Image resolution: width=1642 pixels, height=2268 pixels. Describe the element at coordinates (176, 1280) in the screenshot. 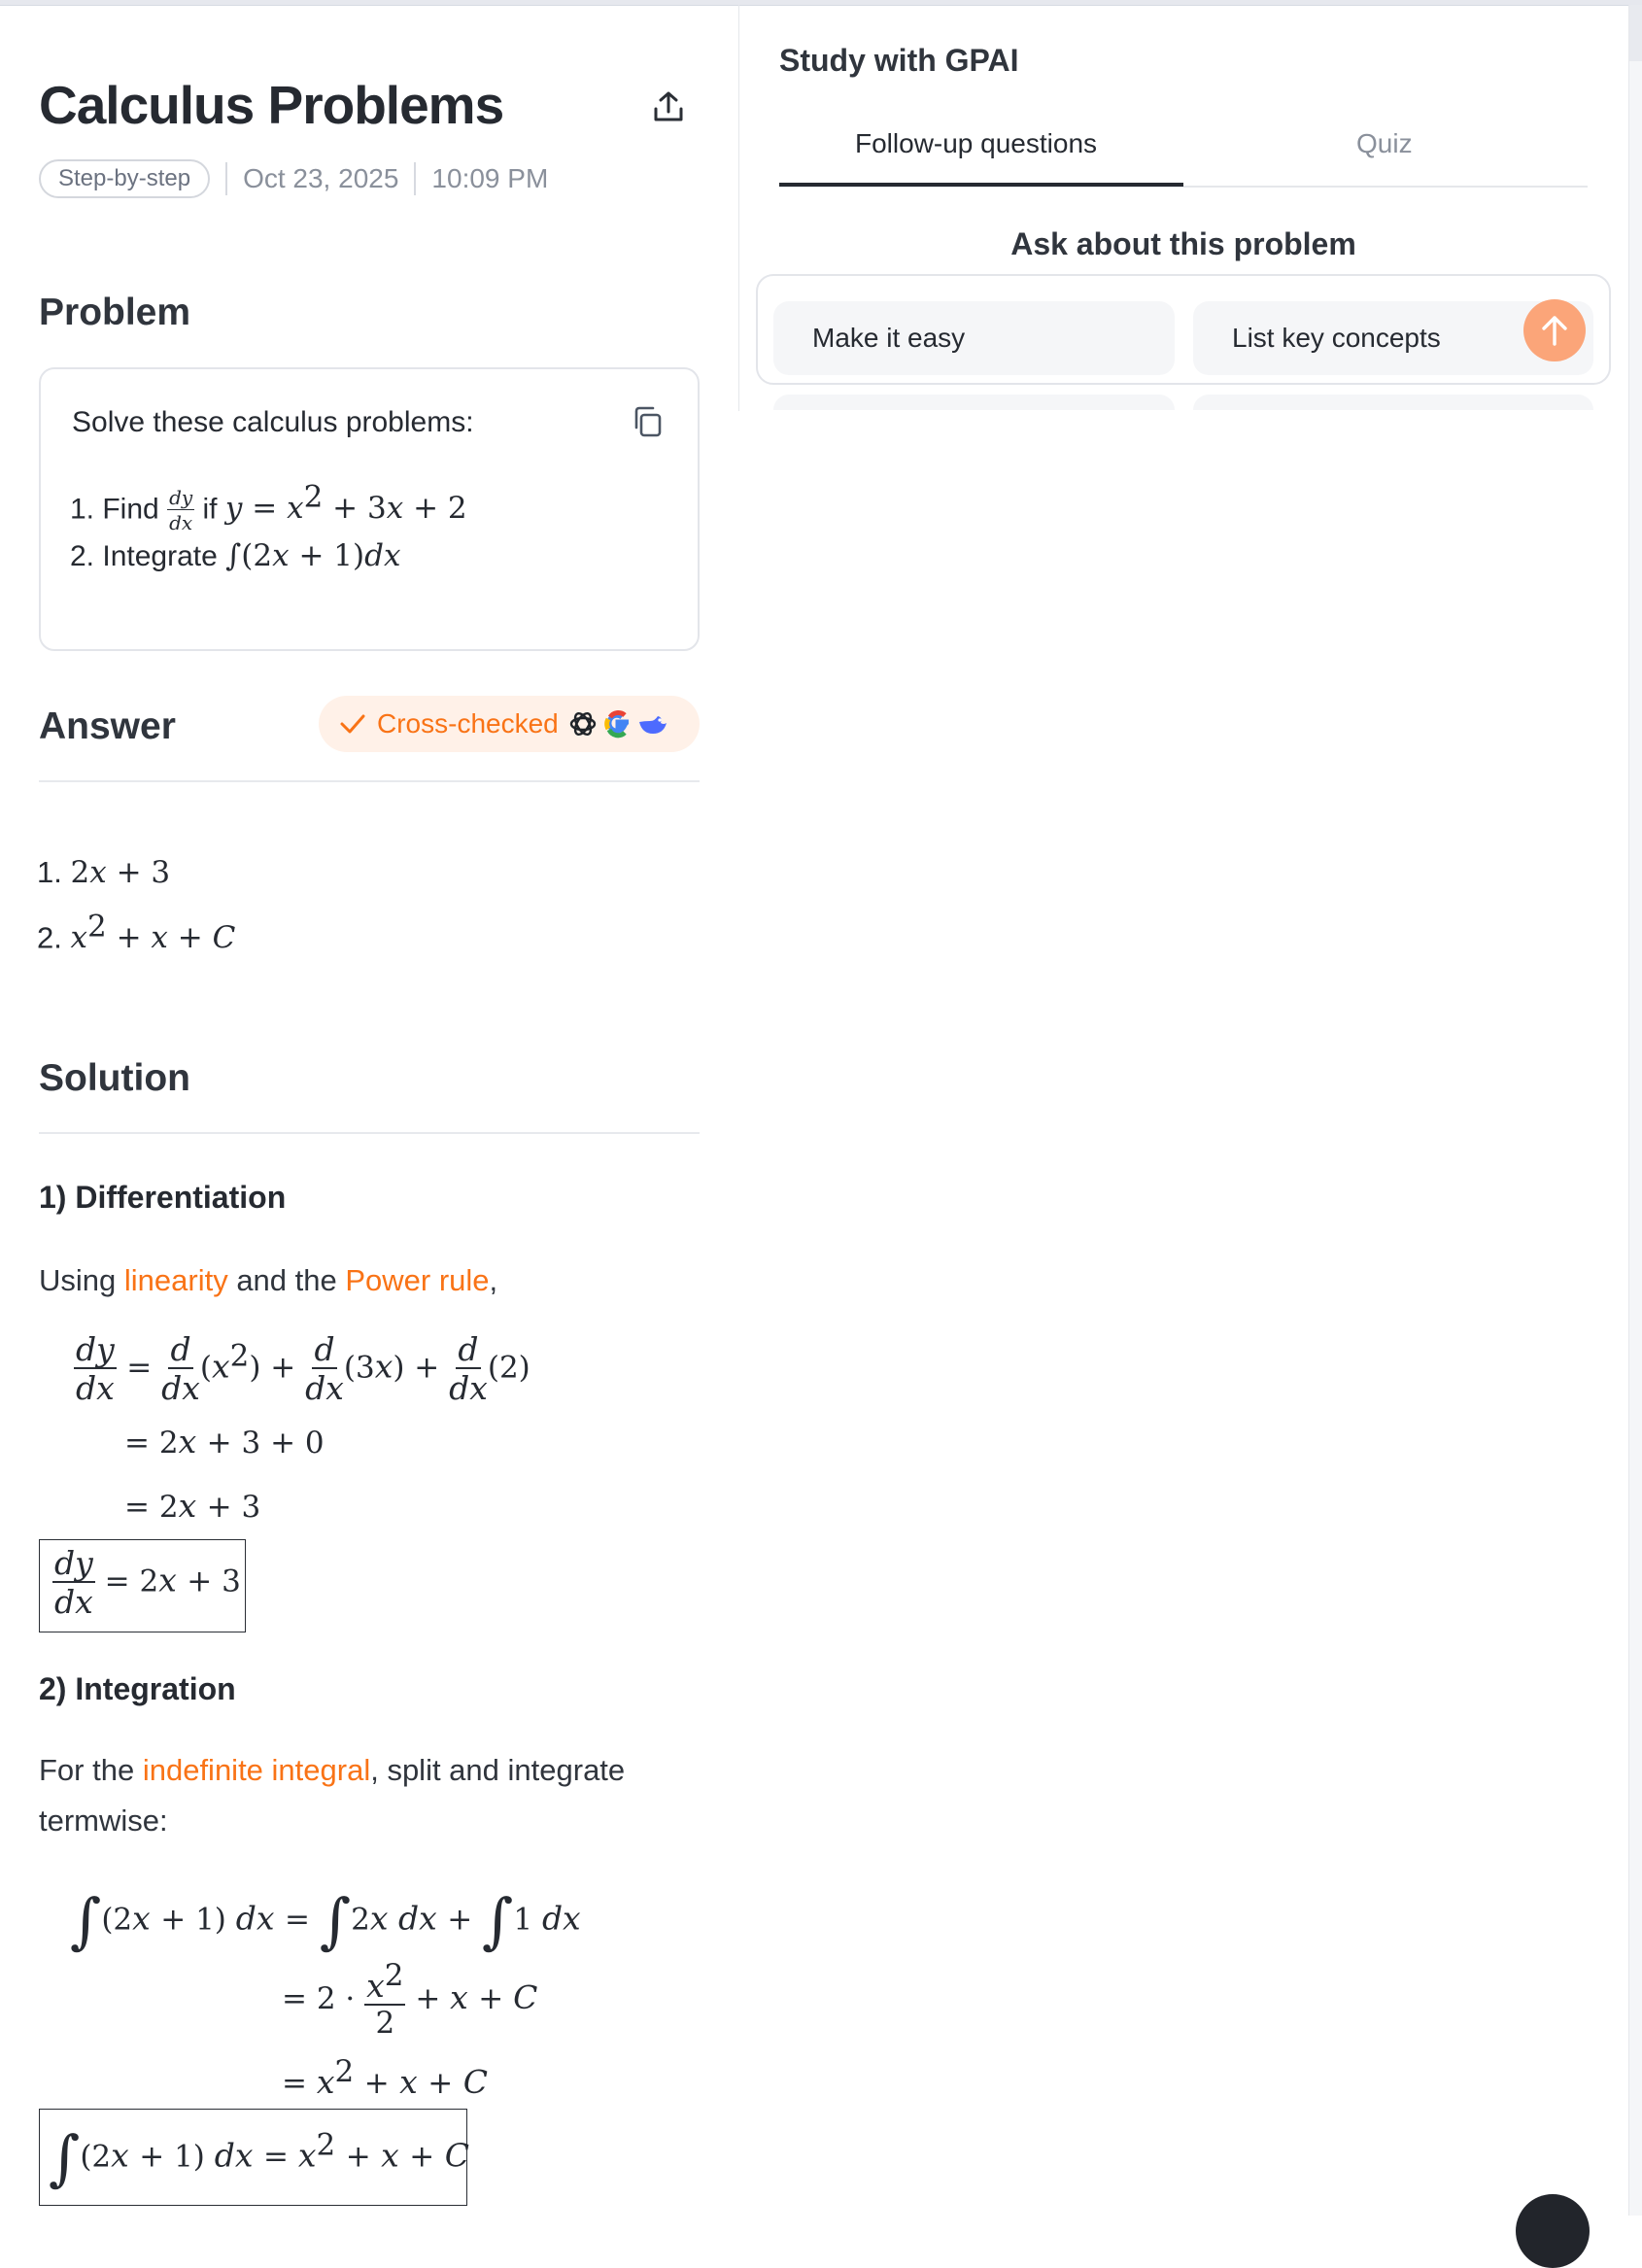

I see `linearity-link: linearity` at that location.